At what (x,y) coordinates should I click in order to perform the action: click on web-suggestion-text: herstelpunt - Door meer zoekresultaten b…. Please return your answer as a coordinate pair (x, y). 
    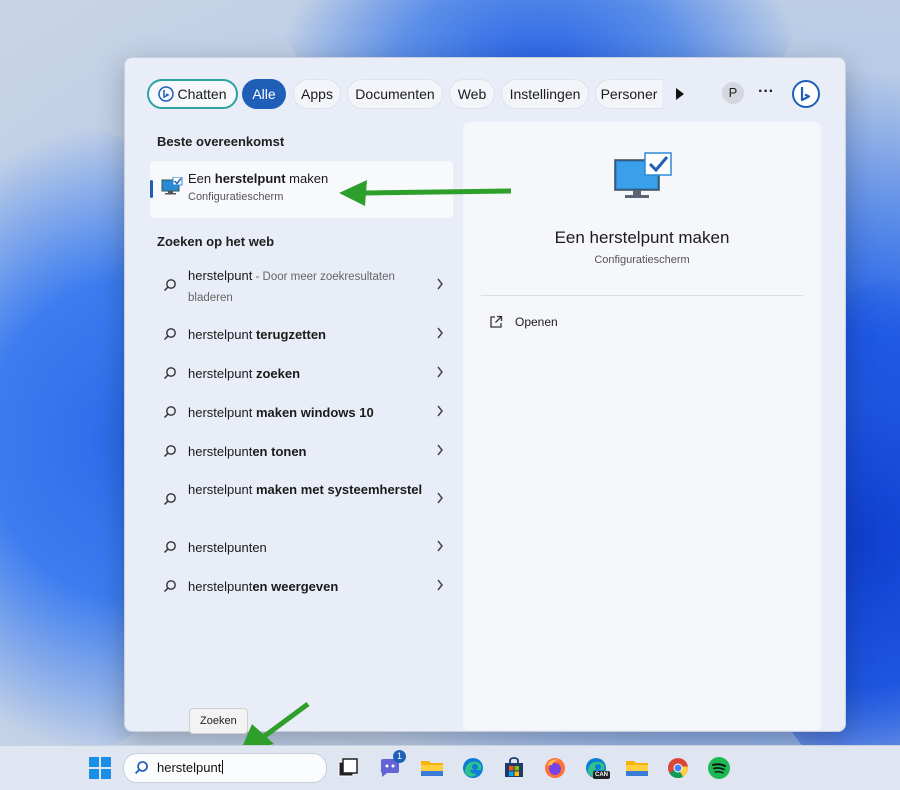
    Looking at the image, I should click on (291, 286).